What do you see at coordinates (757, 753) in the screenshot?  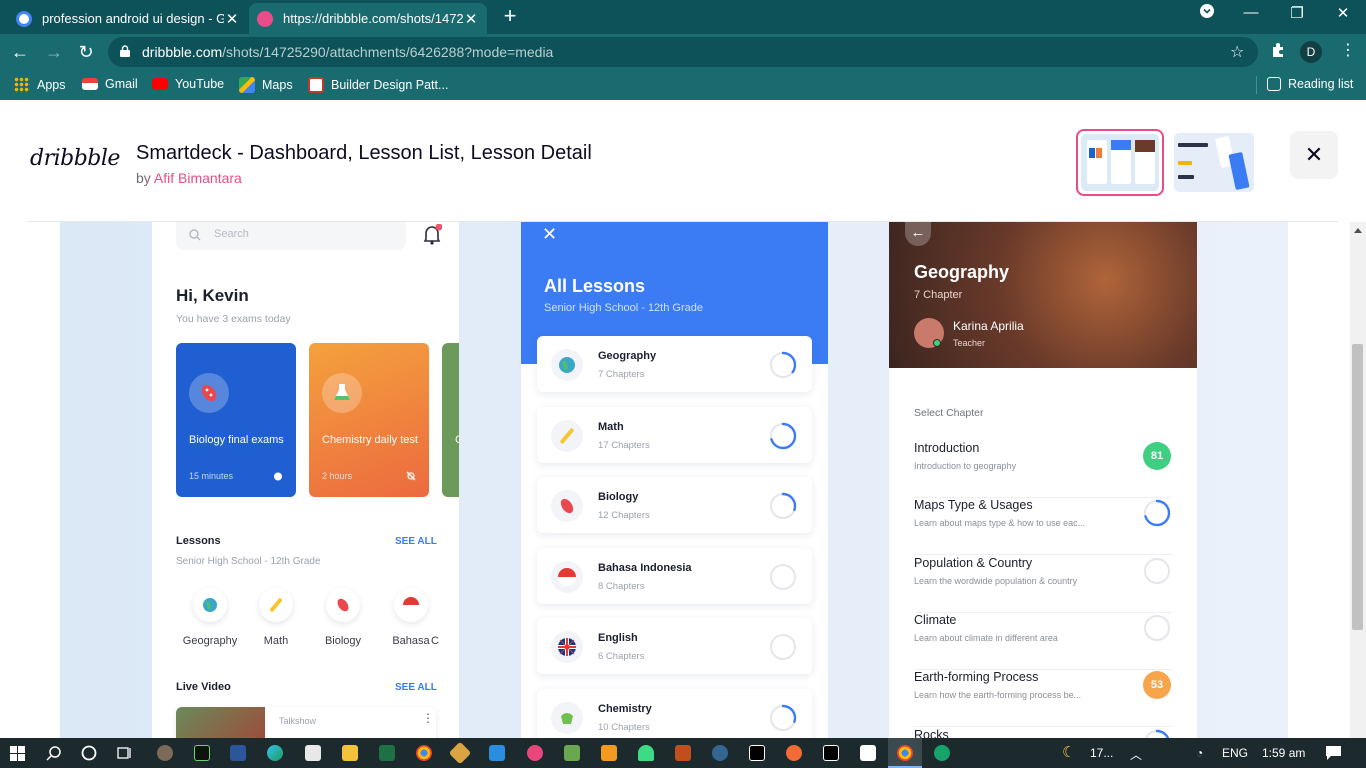 I see `clion-icon` at bounding box center [757, 753].